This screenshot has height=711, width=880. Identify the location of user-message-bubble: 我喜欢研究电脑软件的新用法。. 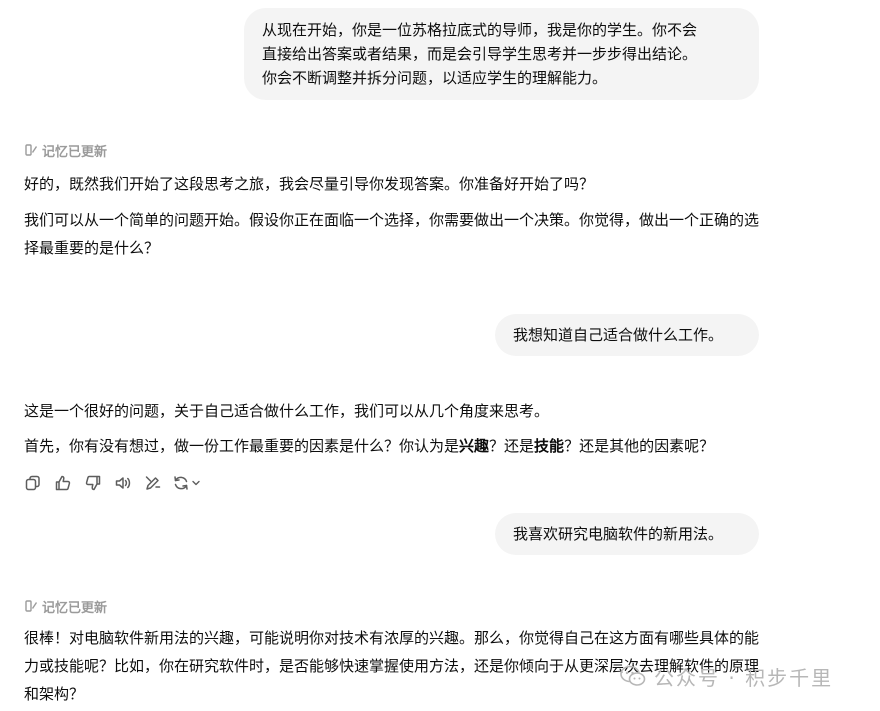
(627, 534).